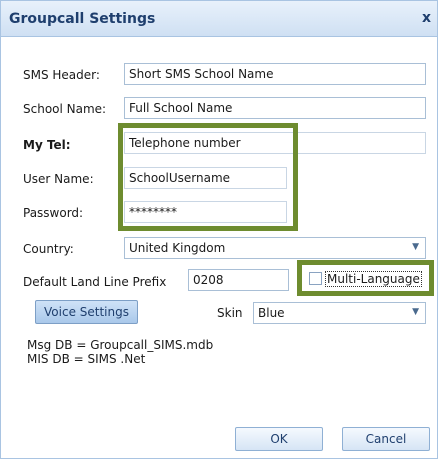 The height and width of the screenshot is (459, 438). Describe the element at coordinates (271, 313) in the screenshot. I see `skin-value: Blue` at that location.